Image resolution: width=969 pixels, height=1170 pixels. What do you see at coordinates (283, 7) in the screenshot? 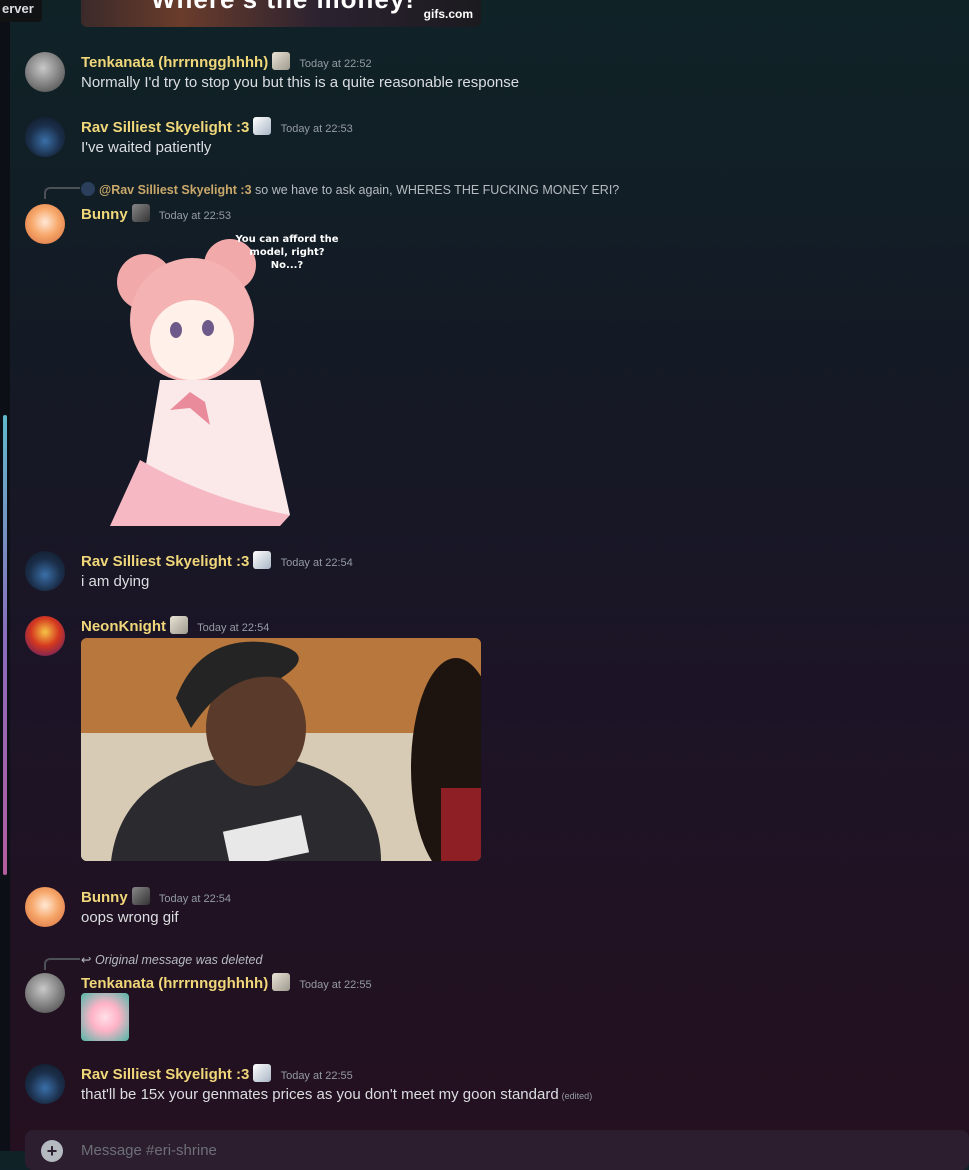
I see `gif-caption: Where's the money!` at bounding box center [283, 7].